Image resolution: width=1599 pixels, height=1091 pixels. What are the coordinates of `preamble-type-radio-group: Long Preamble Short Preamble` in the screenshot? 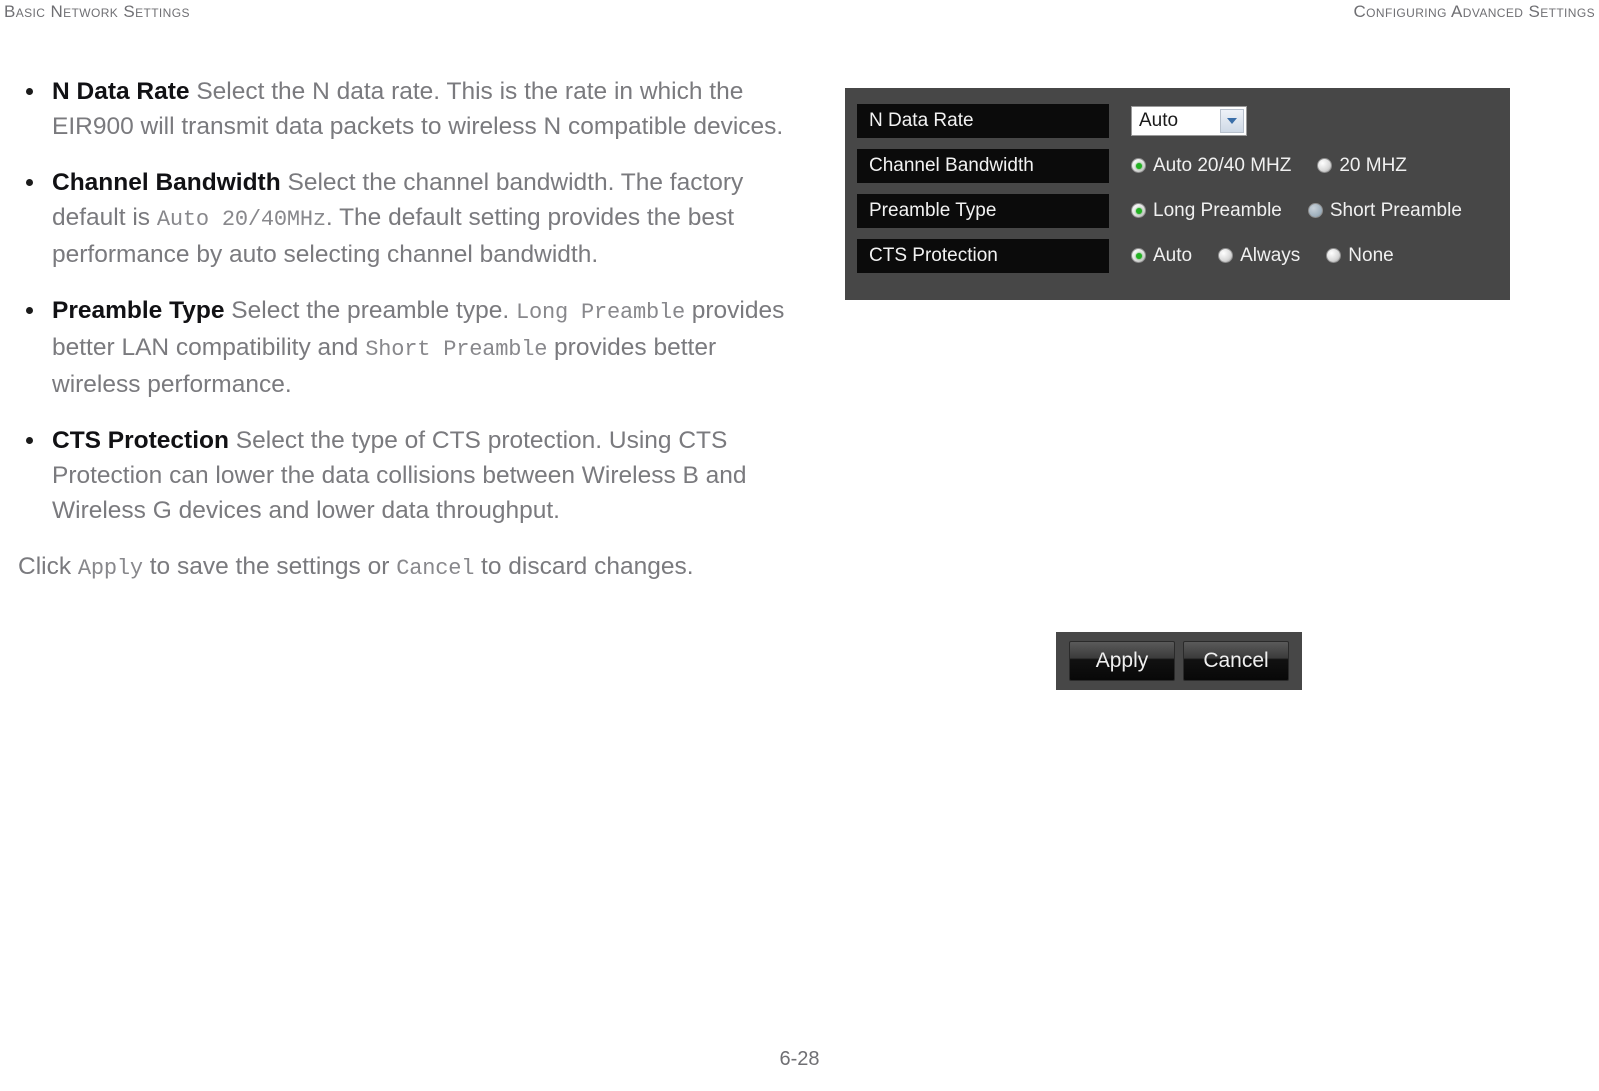 It's located at (1309, 211).